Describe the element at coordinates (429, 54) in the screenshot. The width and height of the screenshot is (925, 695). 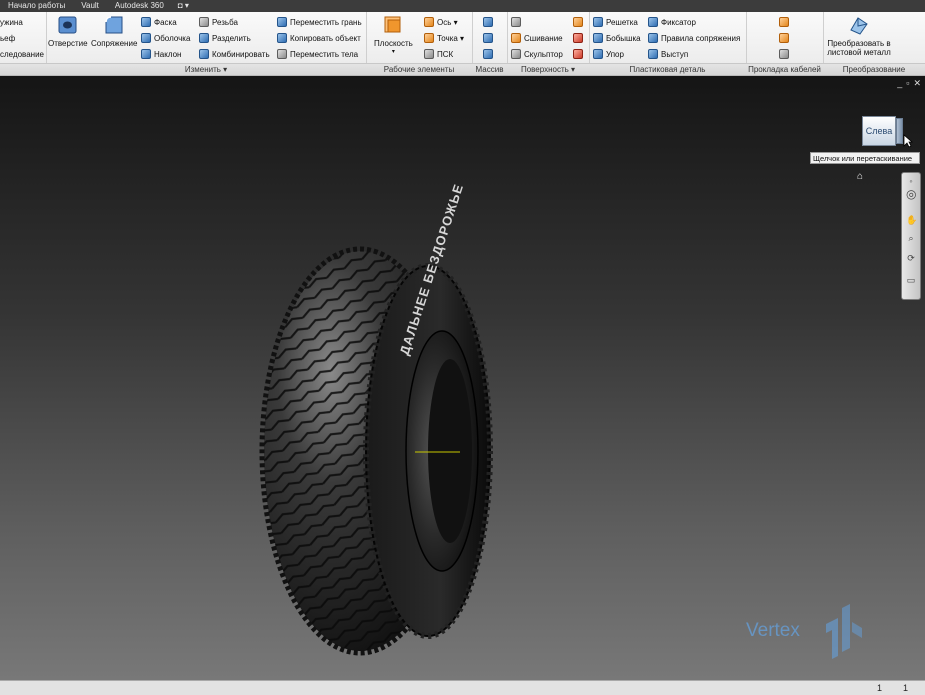
I see `ucs-icon` at that location.